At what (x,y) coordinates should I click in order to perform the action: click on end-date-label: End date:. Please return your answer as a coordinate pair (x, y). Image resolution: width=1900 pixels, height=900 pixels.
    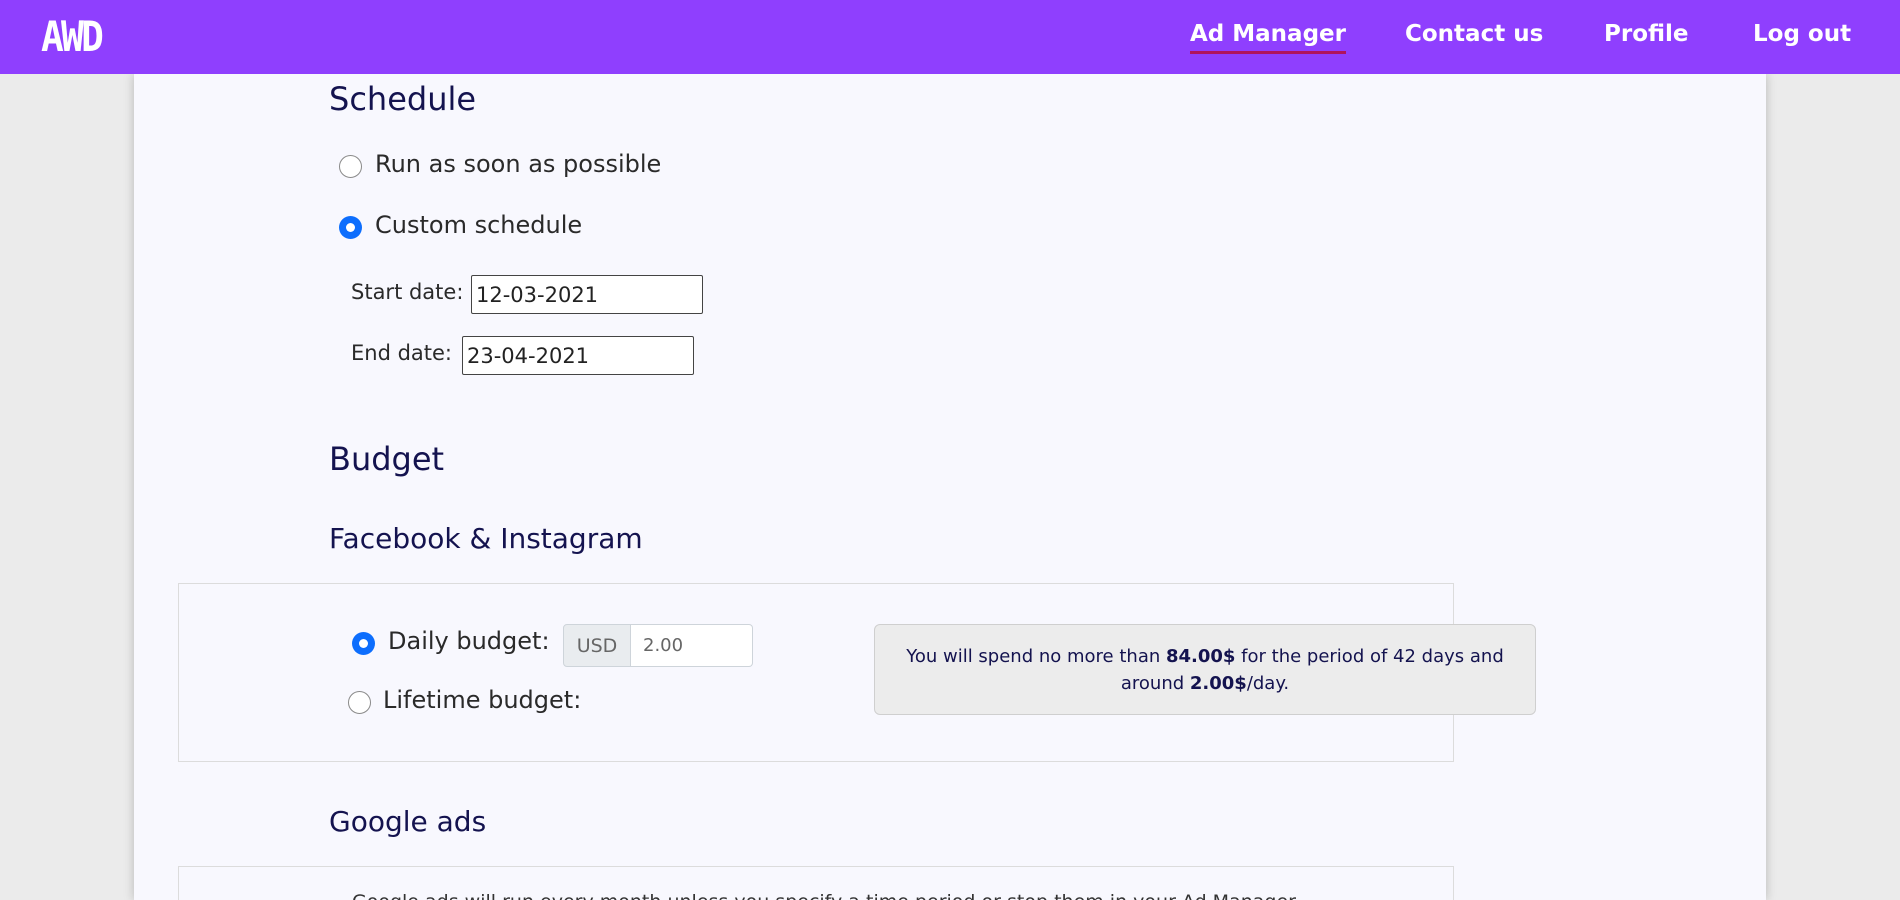
    Looking at the image, I should click on (402, 353).